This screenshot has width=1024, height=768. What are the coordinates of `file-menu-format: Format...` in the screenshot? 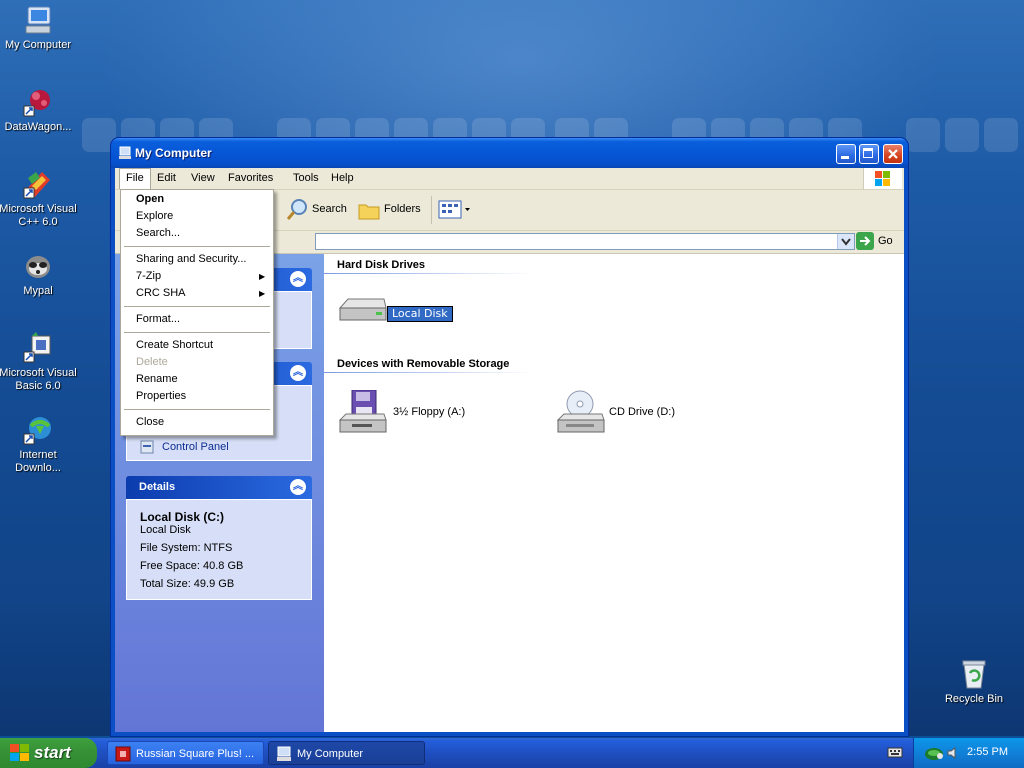 It's located at (158, 319).